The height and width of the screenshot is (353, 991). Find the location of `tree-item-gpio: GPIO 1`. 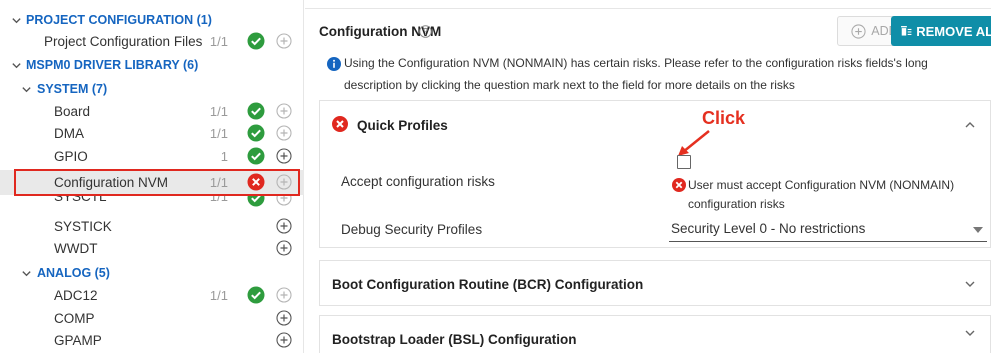

tree-item-gpio: GPIO 1 is located at coordinates (152, 156).